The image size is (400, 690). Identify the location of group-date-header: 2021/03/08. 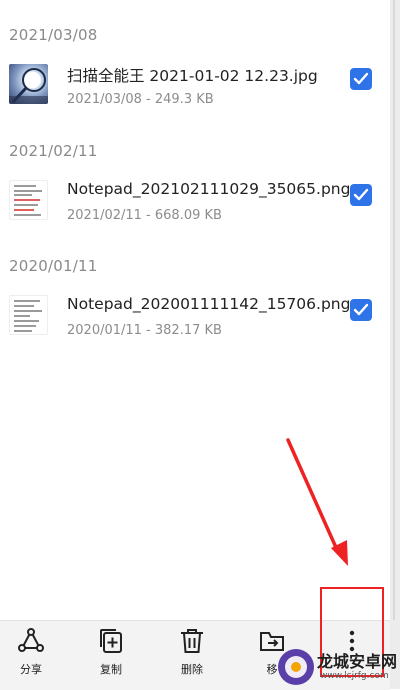
(53, 35).